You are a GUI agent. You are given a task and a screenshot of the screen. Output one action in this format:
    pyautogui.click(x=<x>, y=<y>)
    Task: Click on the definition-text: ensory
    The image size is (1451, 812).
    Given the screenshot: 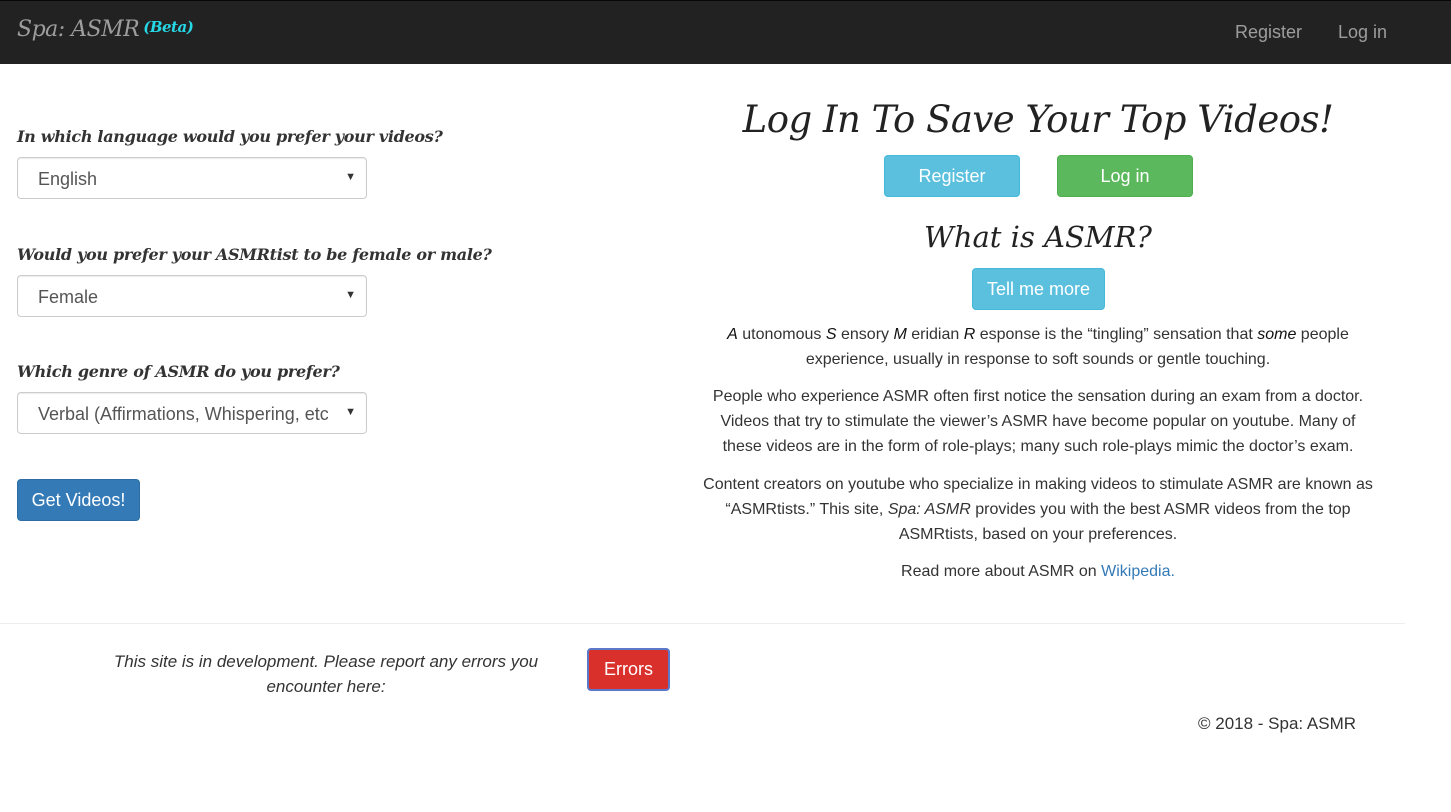 What is the action you would take?
    pyautogui.click(x=865, y=334)
    